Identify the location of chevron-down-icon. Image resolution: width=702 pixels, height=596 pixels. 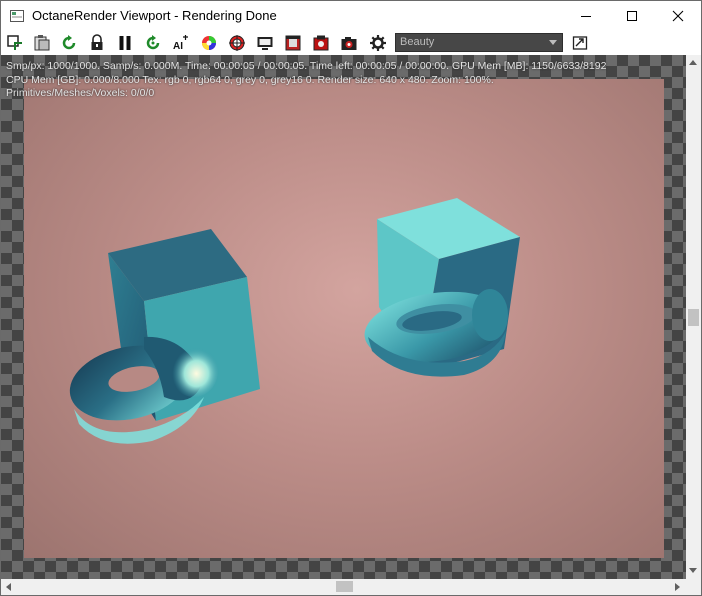
(553, 42).